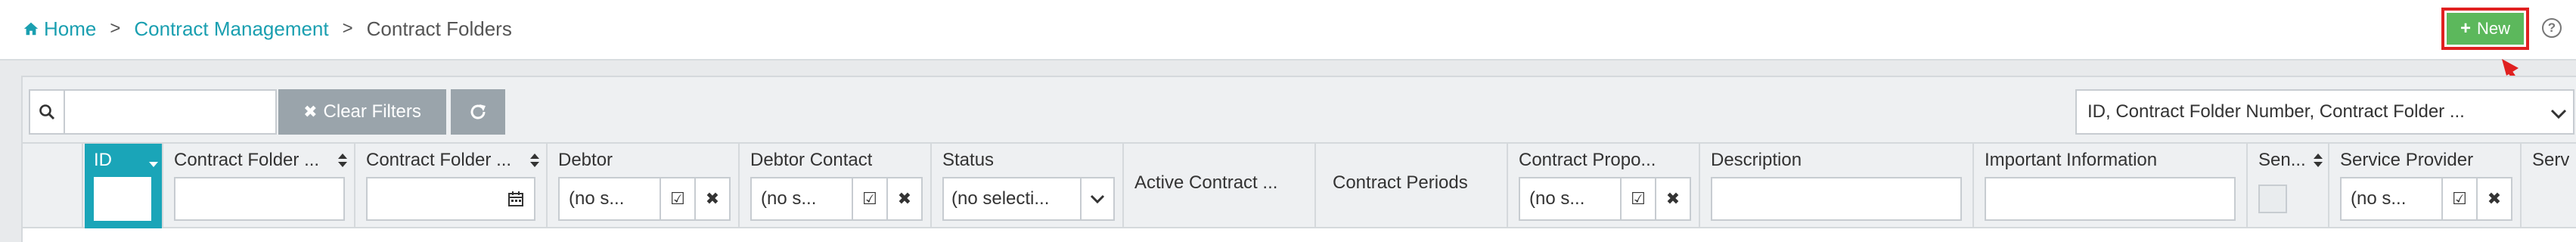 The image size is (2576, 242). Describe the element at coordinates (644, 199) in the screenshot. I see `debtor-filter-picker: (no s... ☑ ✖` at that location.